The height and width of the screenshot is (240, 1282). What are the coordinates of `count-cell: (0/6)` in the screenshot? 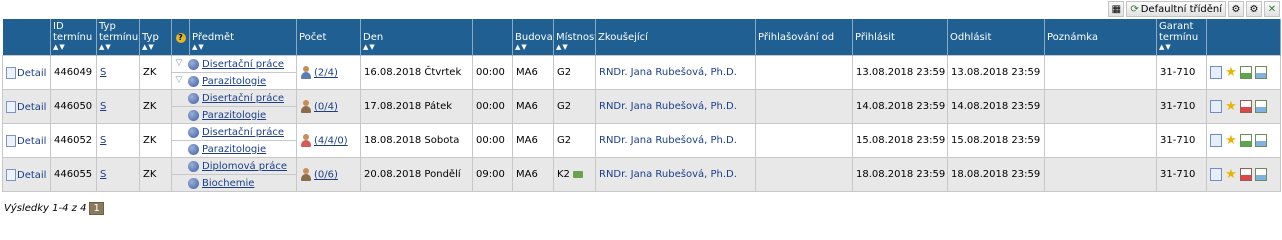 It's located at (328, 174).